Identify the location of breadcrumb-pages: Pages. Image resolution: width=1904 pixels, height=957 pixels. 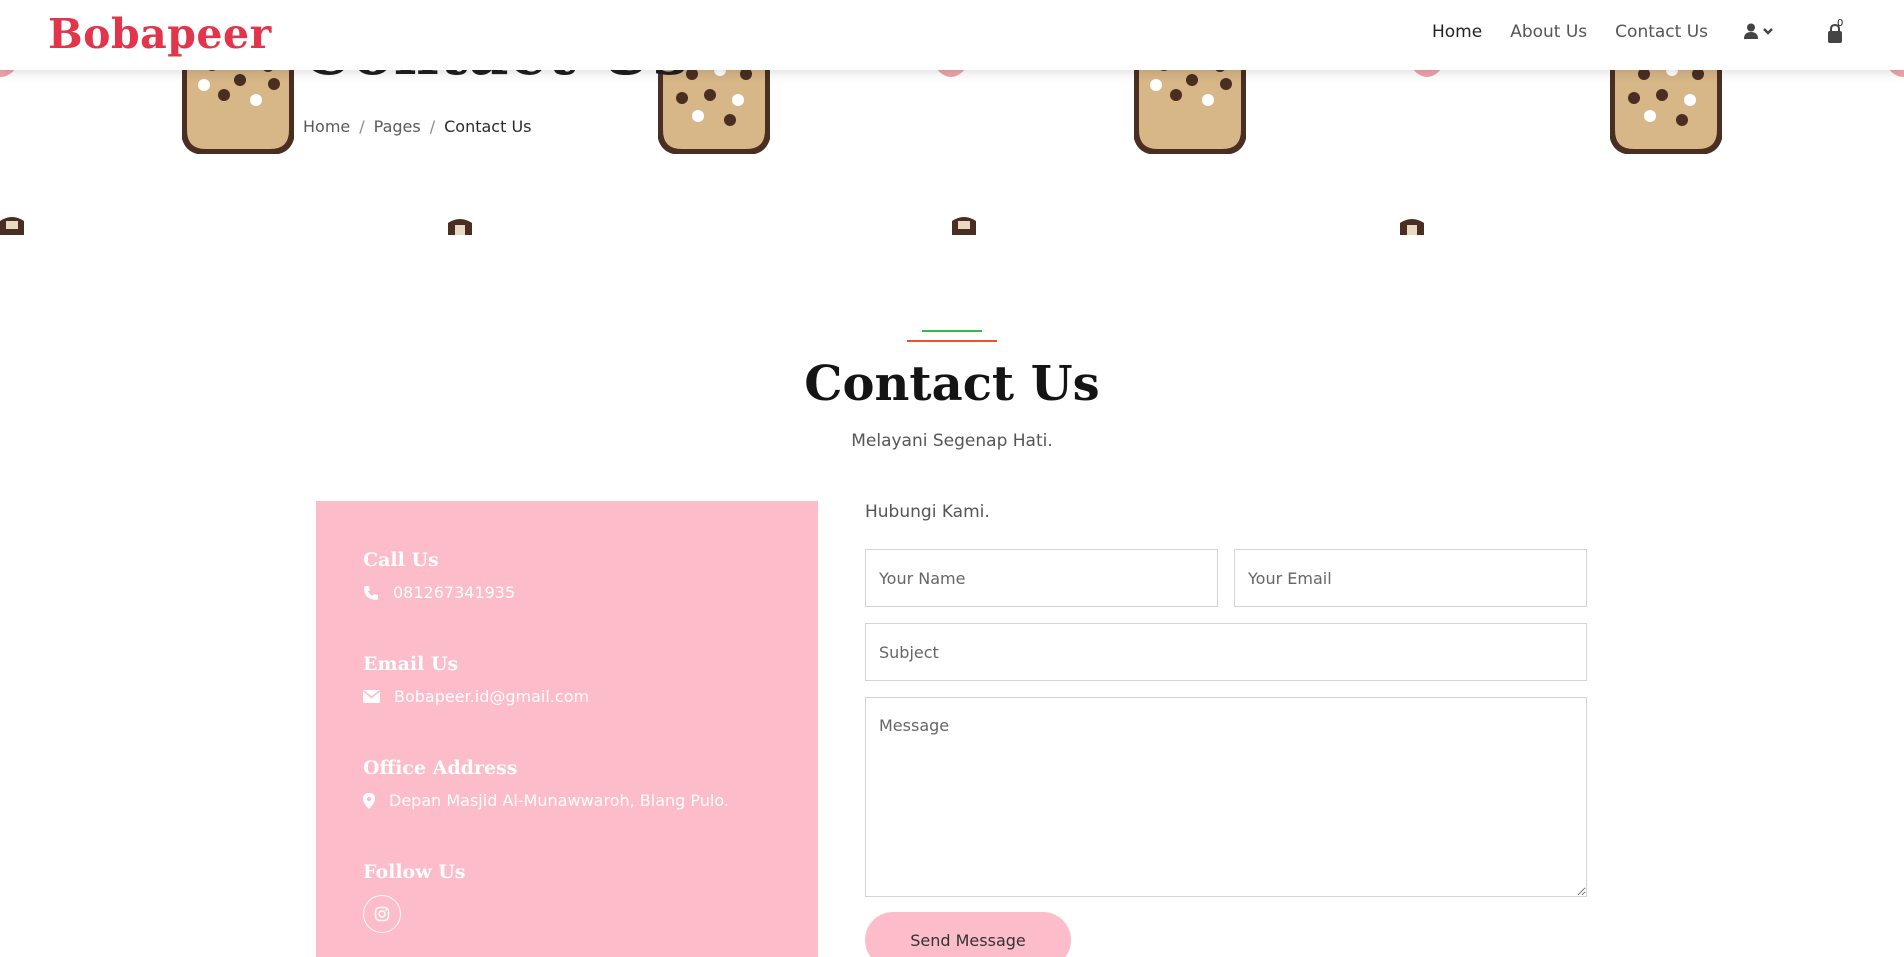
(397, 126).